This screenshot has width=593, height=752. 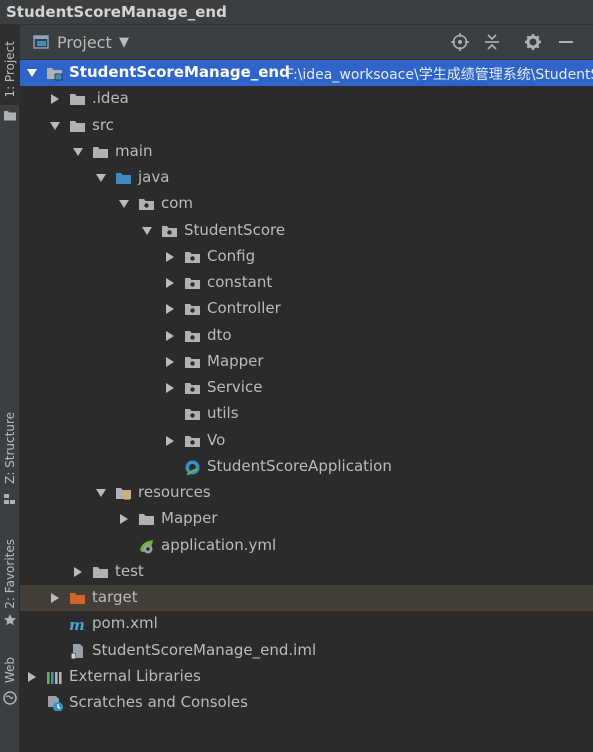 I want to click on side-tab-project-icon, so click(x=10, y=115).